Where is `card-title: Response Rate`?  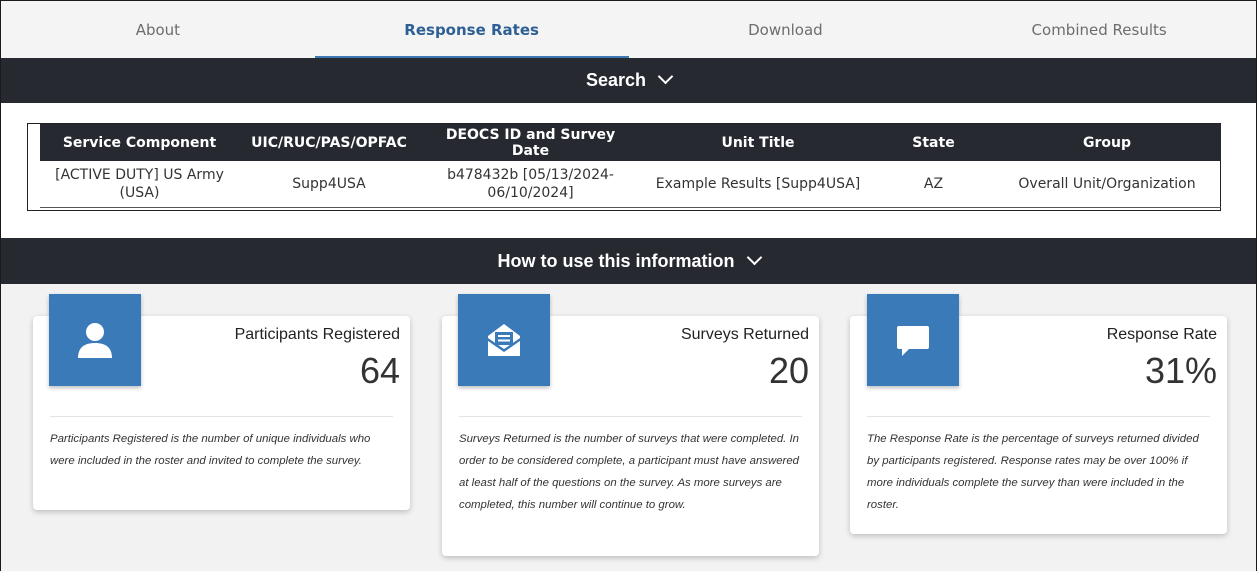
card-title: Response Rate is located at coordinates (1161, 334).